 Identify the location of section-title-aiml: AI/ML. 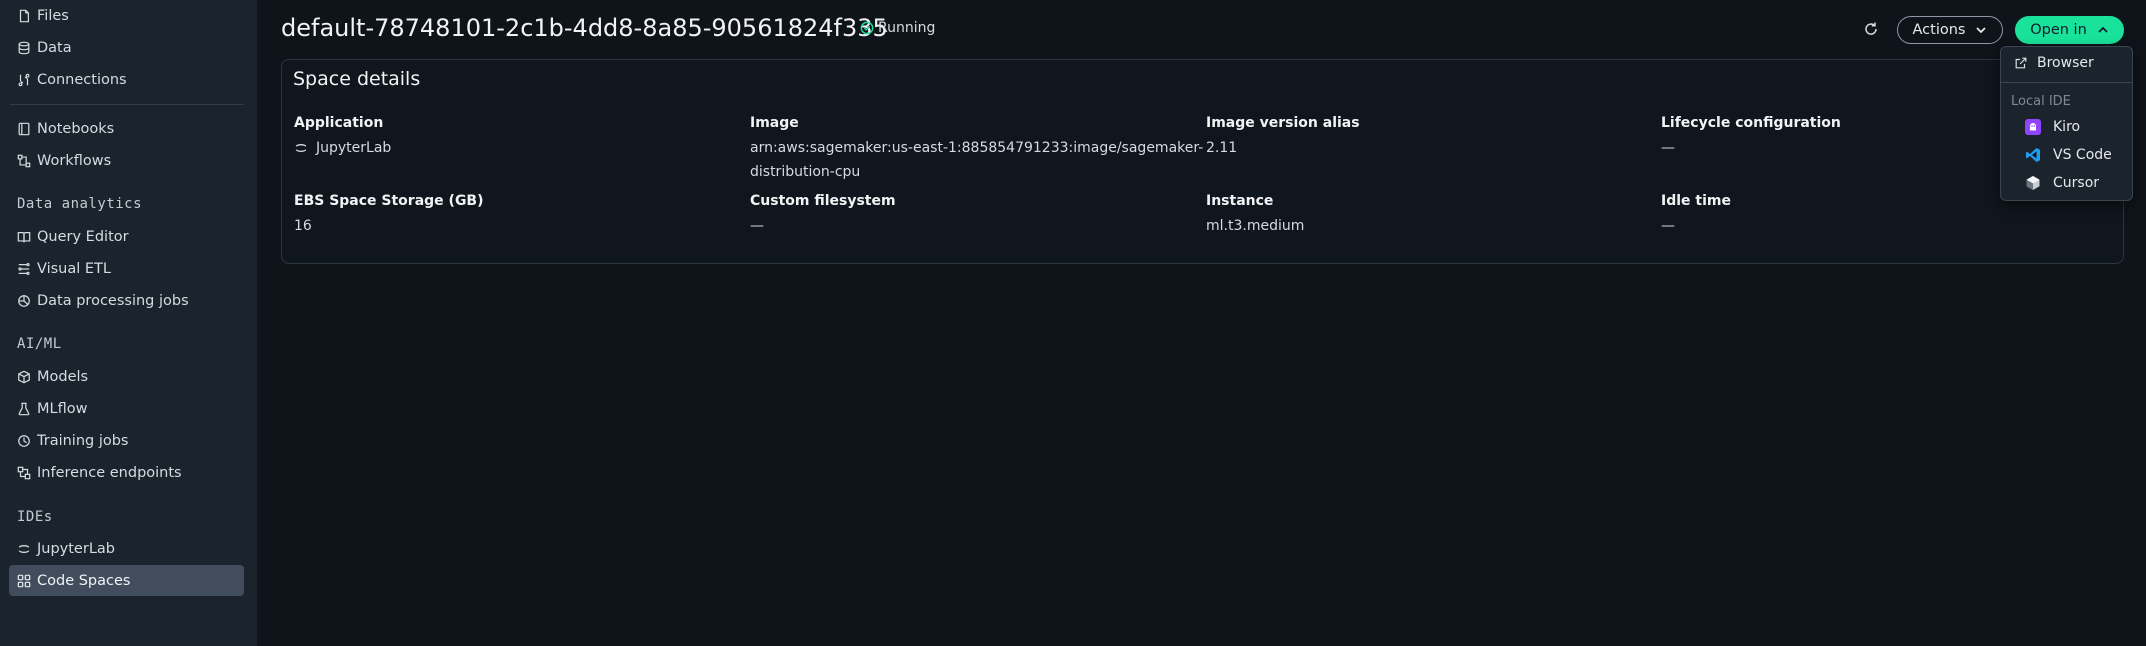
(39, 344).